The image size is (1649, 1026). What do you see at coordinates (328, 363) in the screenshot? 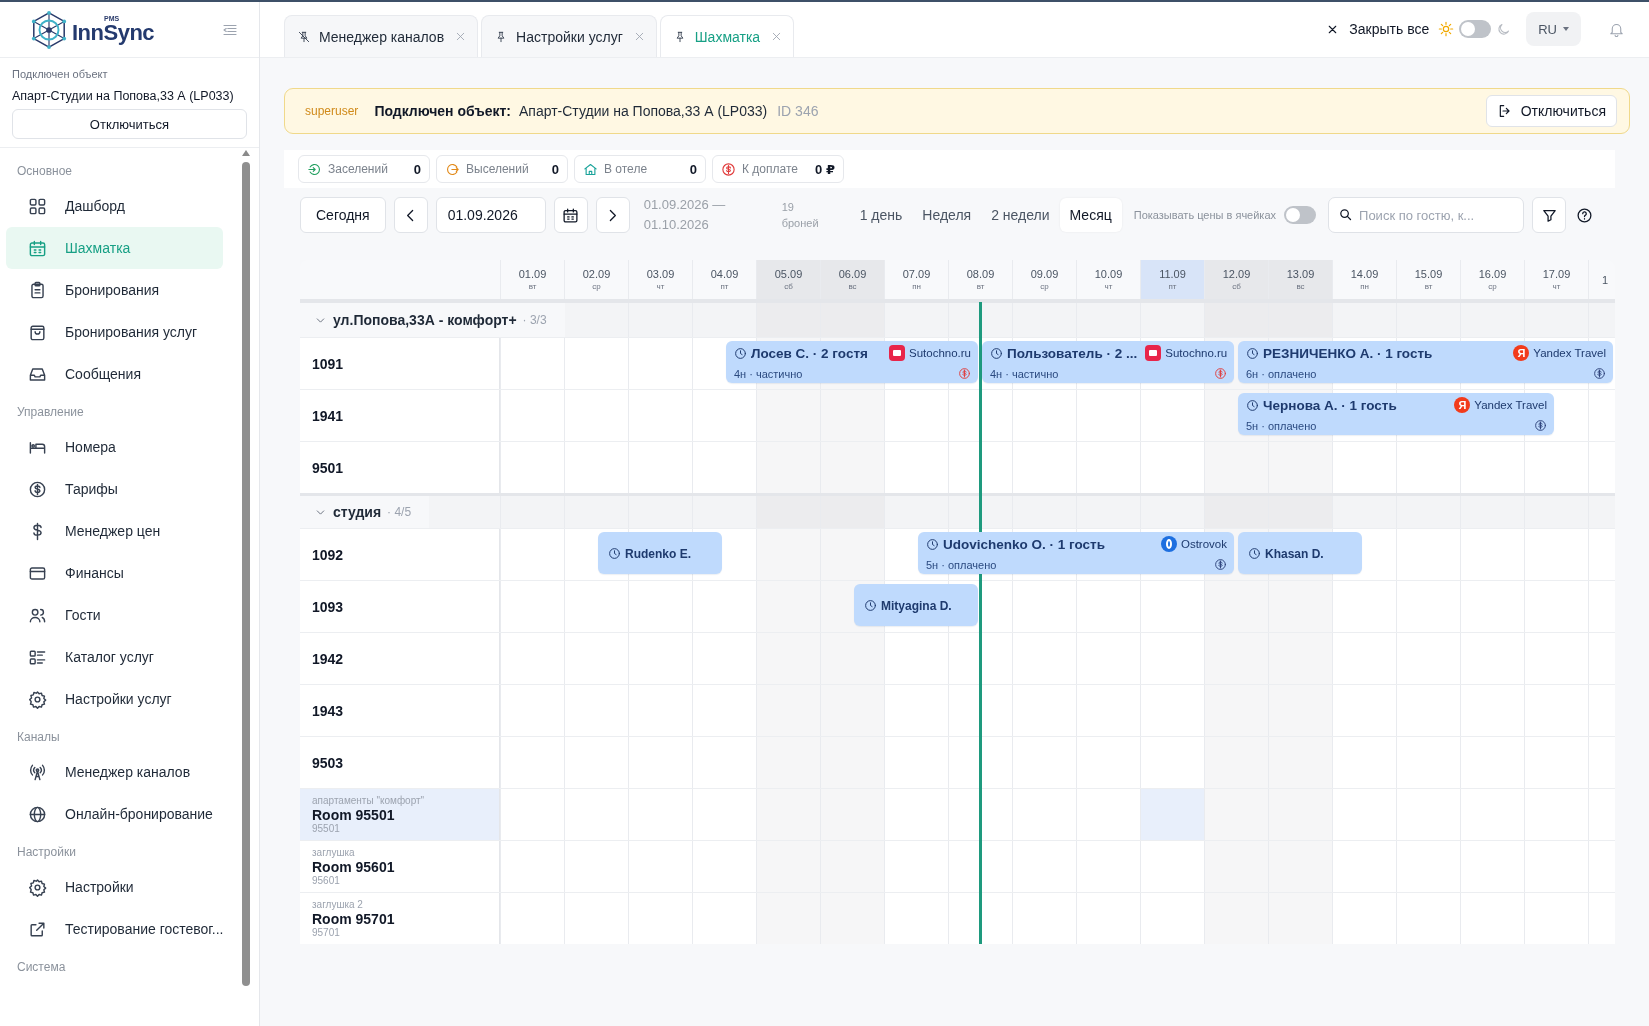
I see `room-number: 1091` at bounding box center [328, 363].